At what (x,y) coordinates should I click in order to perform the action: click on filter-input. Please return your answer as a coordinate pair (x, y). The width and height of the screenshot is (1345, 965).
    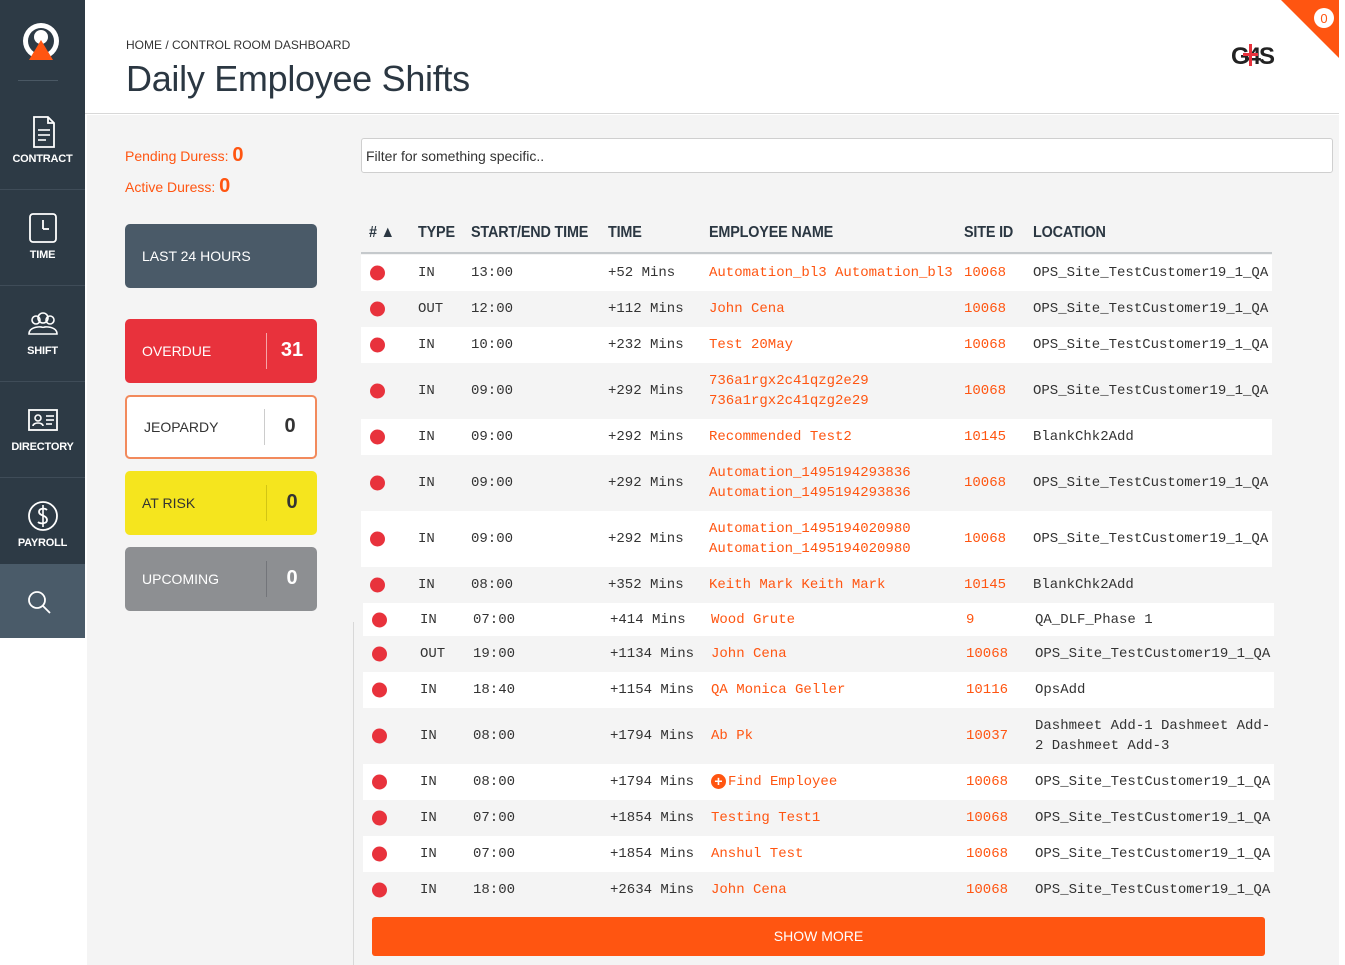
    Looking at the image, I should click on (847, 155).